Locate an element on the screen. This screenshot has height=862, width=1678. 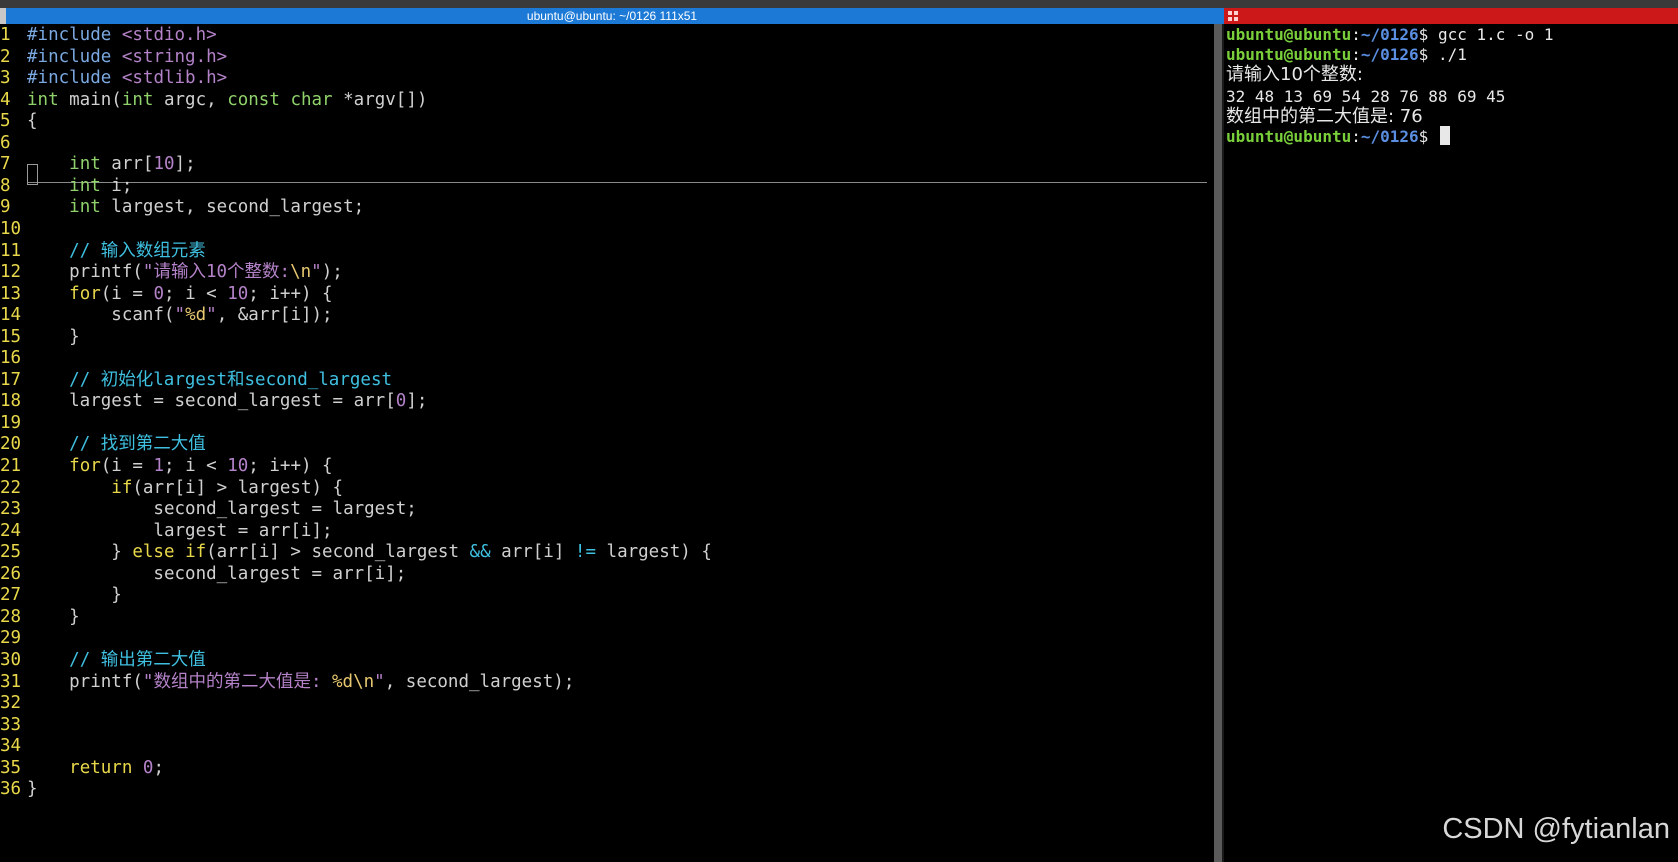
code-line: 30 // 输出第二大值 is located at coordinates (103, 660).